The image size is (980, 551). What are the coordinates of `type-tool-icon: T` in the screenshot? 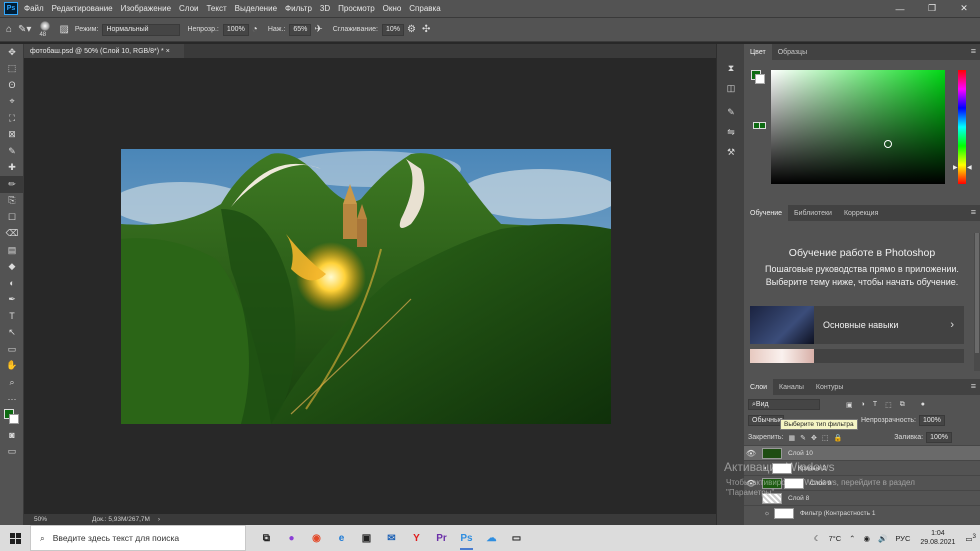 It's located at (12, 316).